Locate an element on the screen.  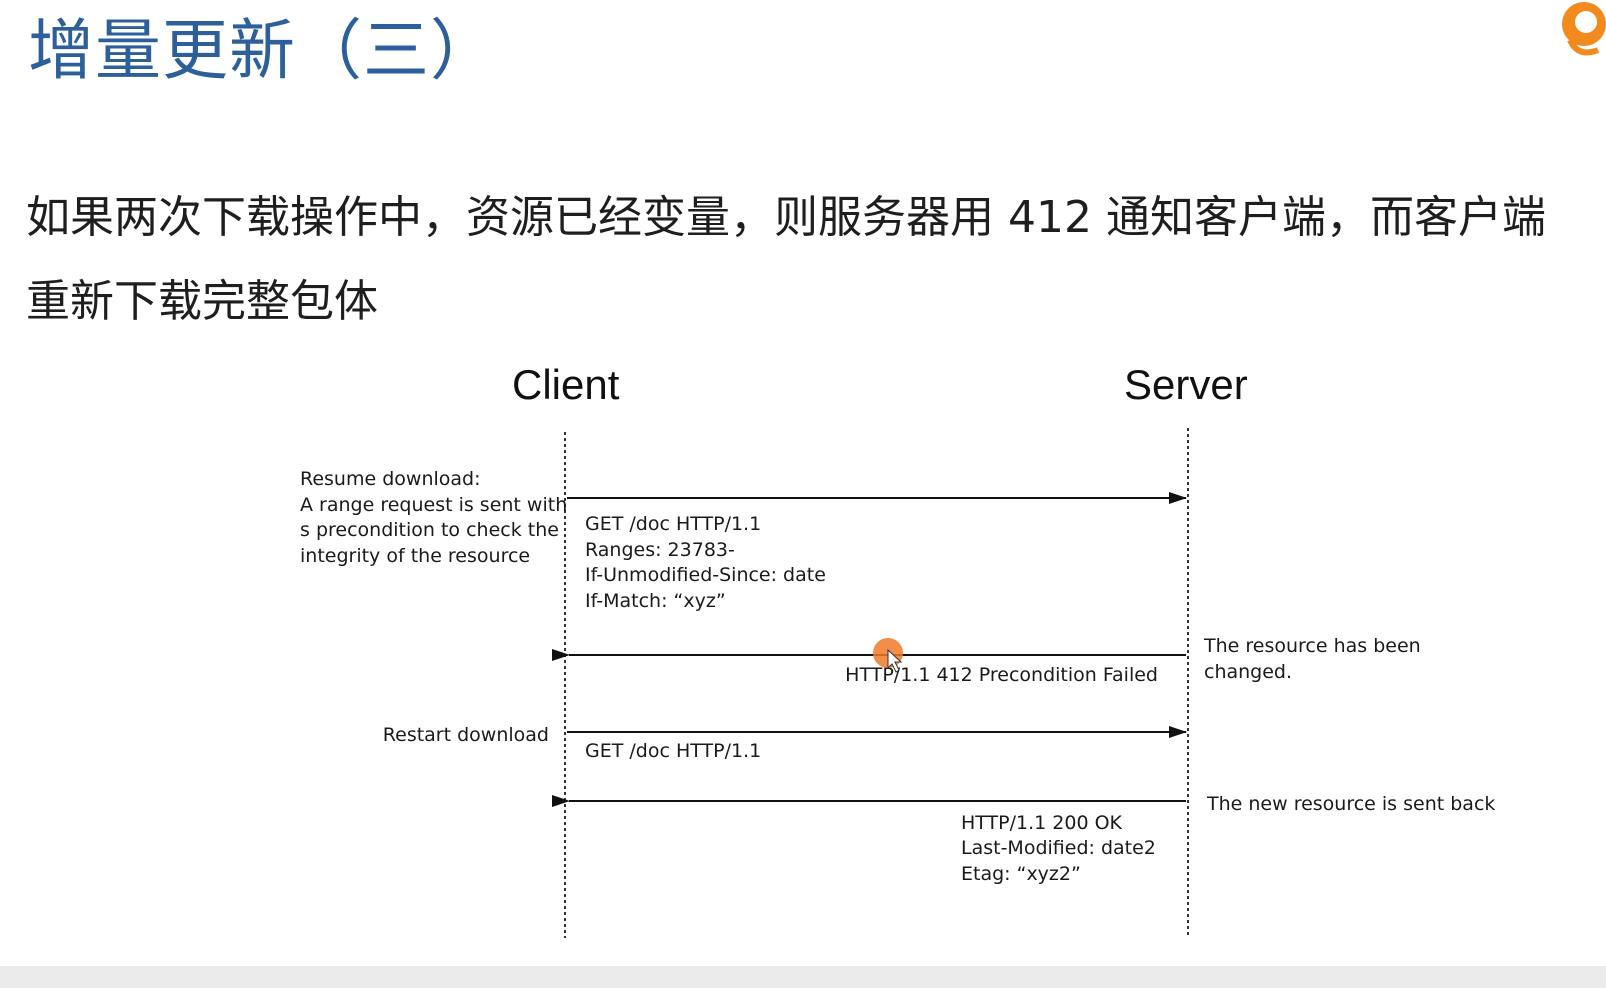
restart-note: Restart download is located at coordinates (466, 735).